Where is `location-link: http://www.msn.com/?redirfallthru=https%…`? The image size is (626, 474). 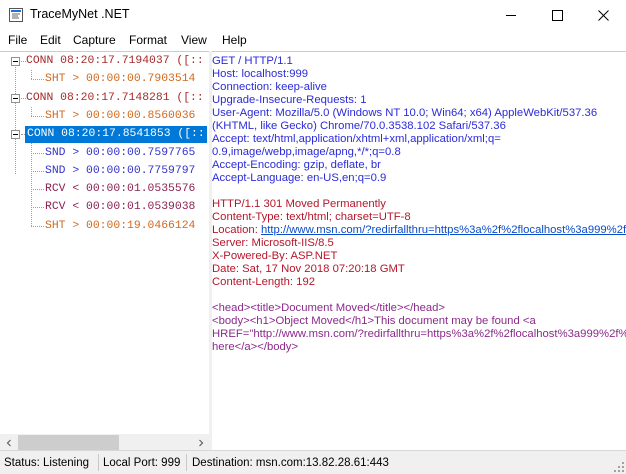 location-link: http://www.msn.com/?redirfallthru=https%… is located at coordinates (443, 230).